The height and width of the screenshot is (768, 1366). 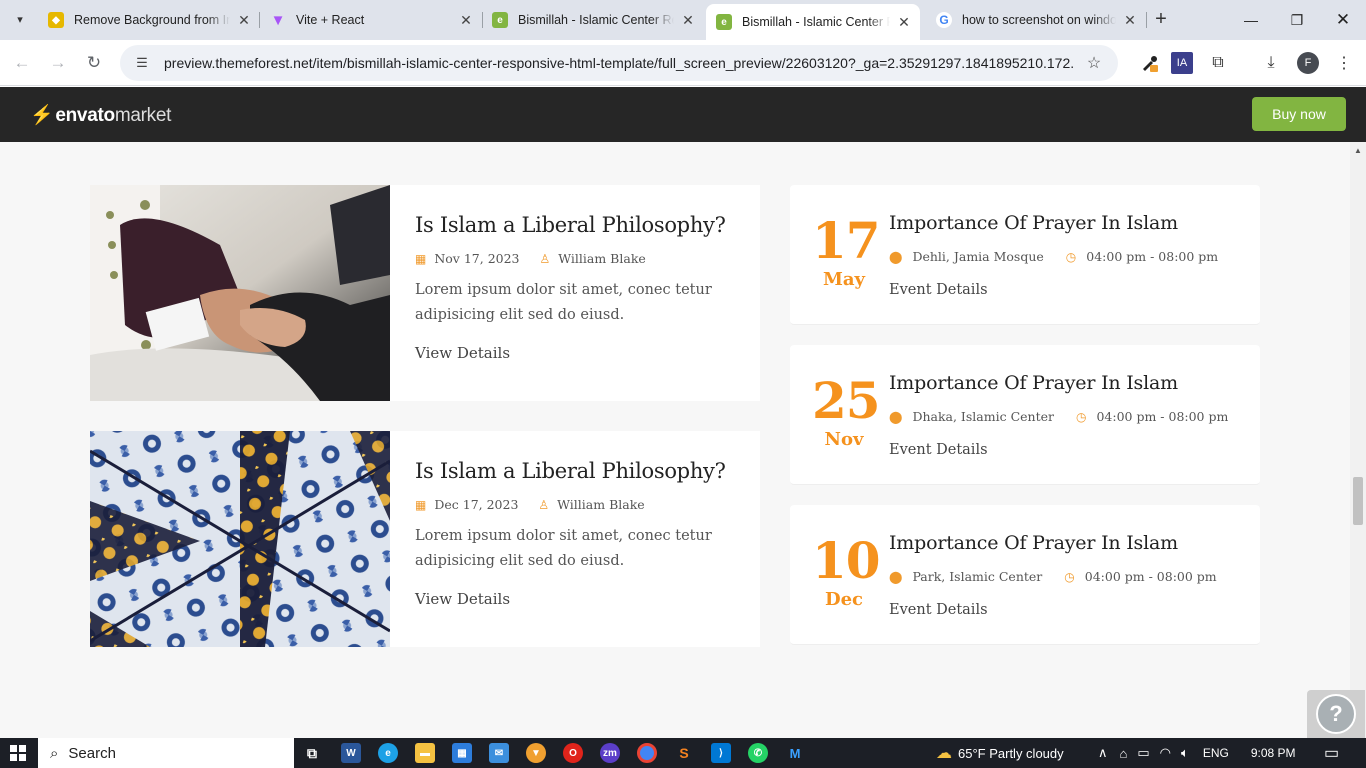 I want to click on page-scrollbar: ▲ ▼, so click(x=1358, y=440).